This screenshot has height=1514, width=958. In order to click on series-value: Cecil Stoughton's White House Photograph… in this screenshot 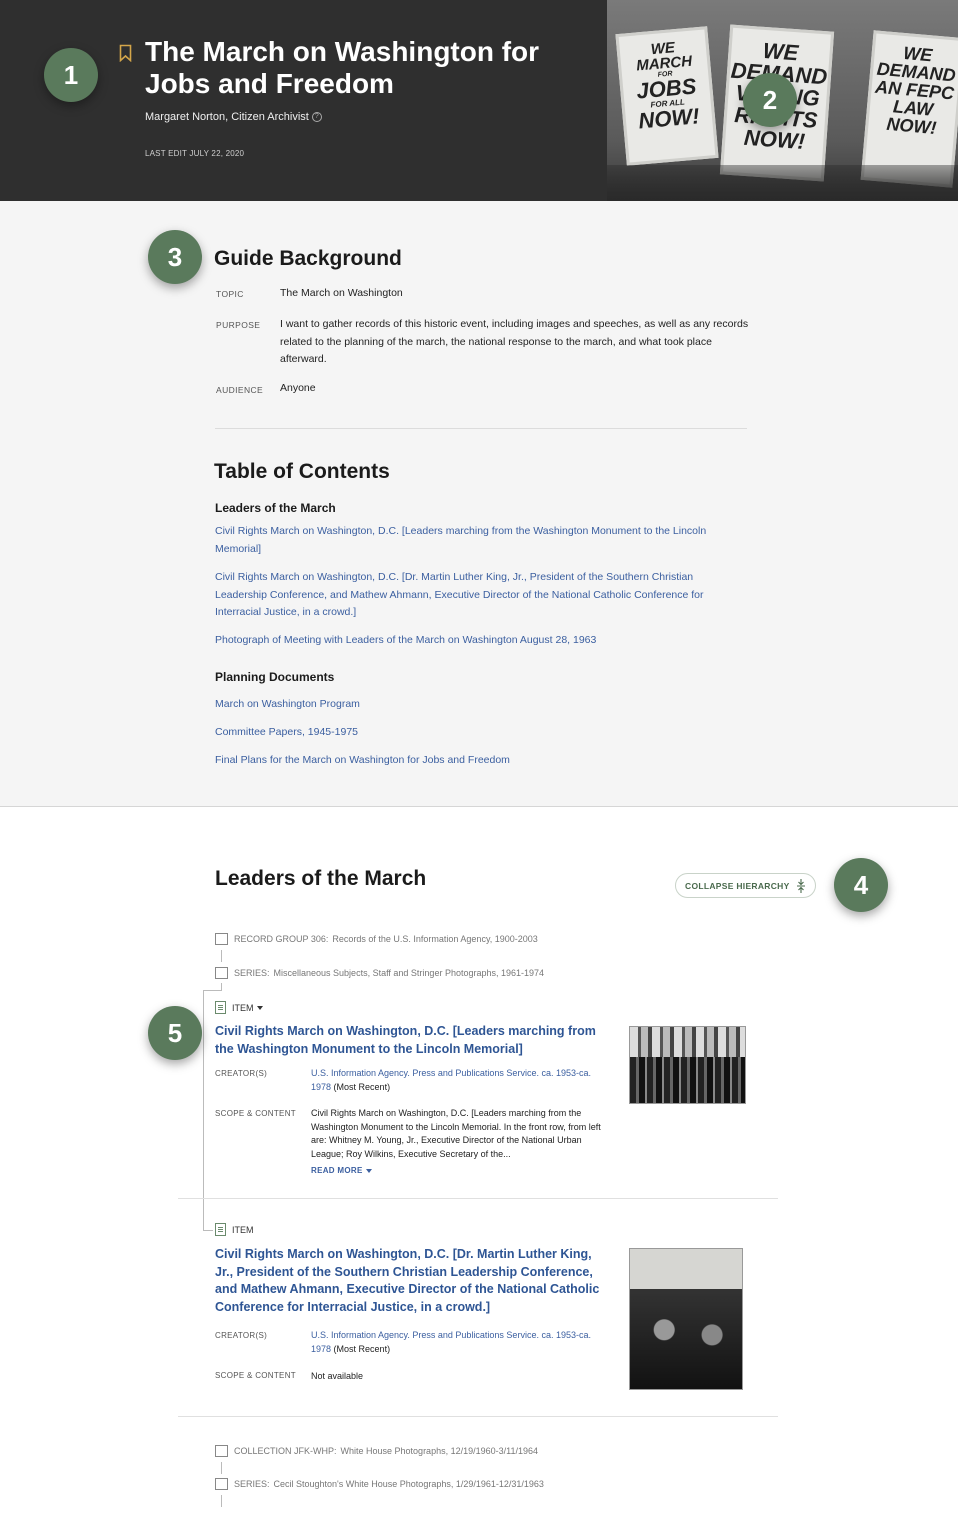, I will do `click(408, 1484)`.